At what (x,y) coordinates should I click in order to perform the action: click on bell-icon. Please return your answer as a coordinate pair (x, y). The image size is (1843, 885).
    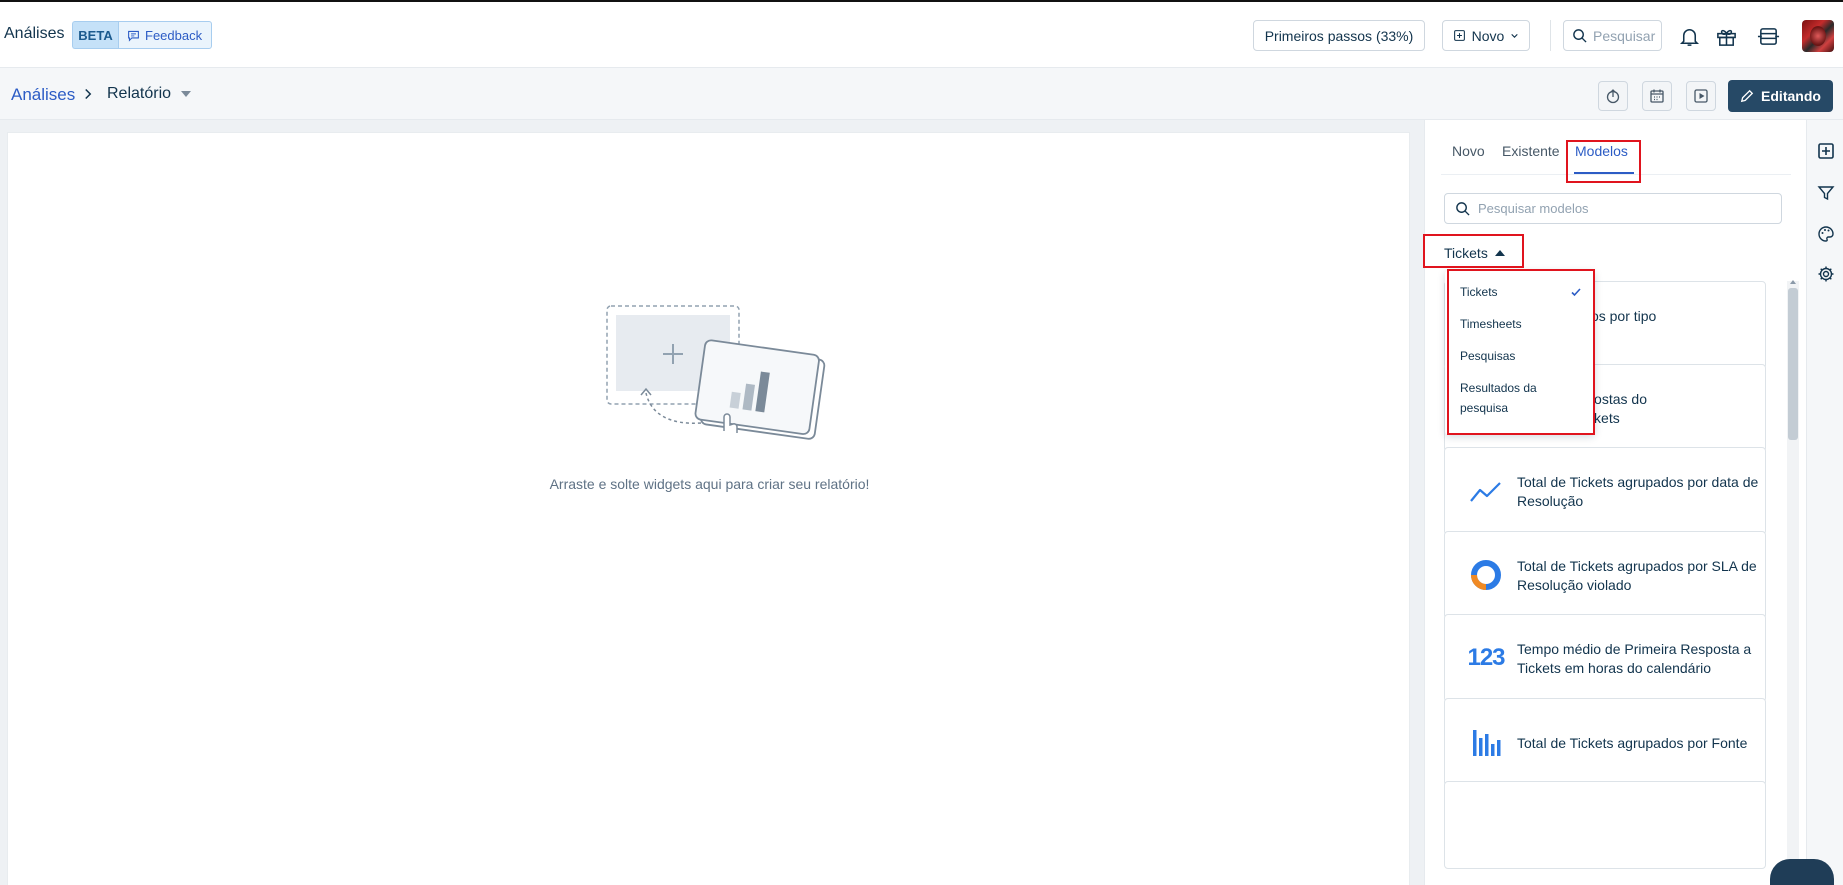
    Looking at the image, I should click on (1689, 36).